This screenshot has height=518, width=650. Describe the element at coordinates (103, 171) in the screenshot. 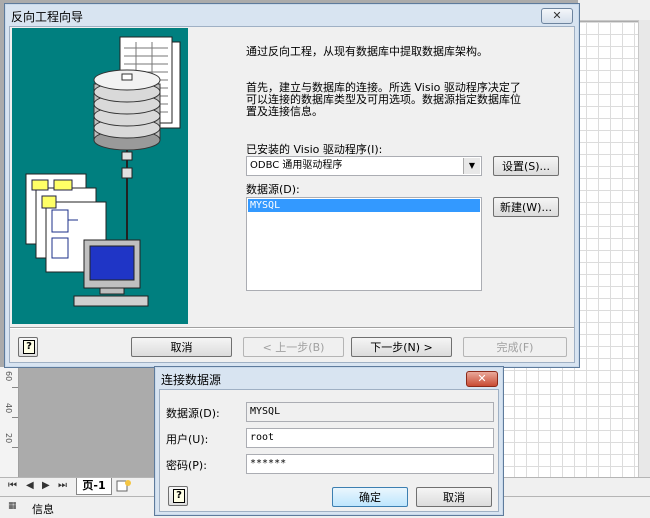

I see `database-illustration` at that location.